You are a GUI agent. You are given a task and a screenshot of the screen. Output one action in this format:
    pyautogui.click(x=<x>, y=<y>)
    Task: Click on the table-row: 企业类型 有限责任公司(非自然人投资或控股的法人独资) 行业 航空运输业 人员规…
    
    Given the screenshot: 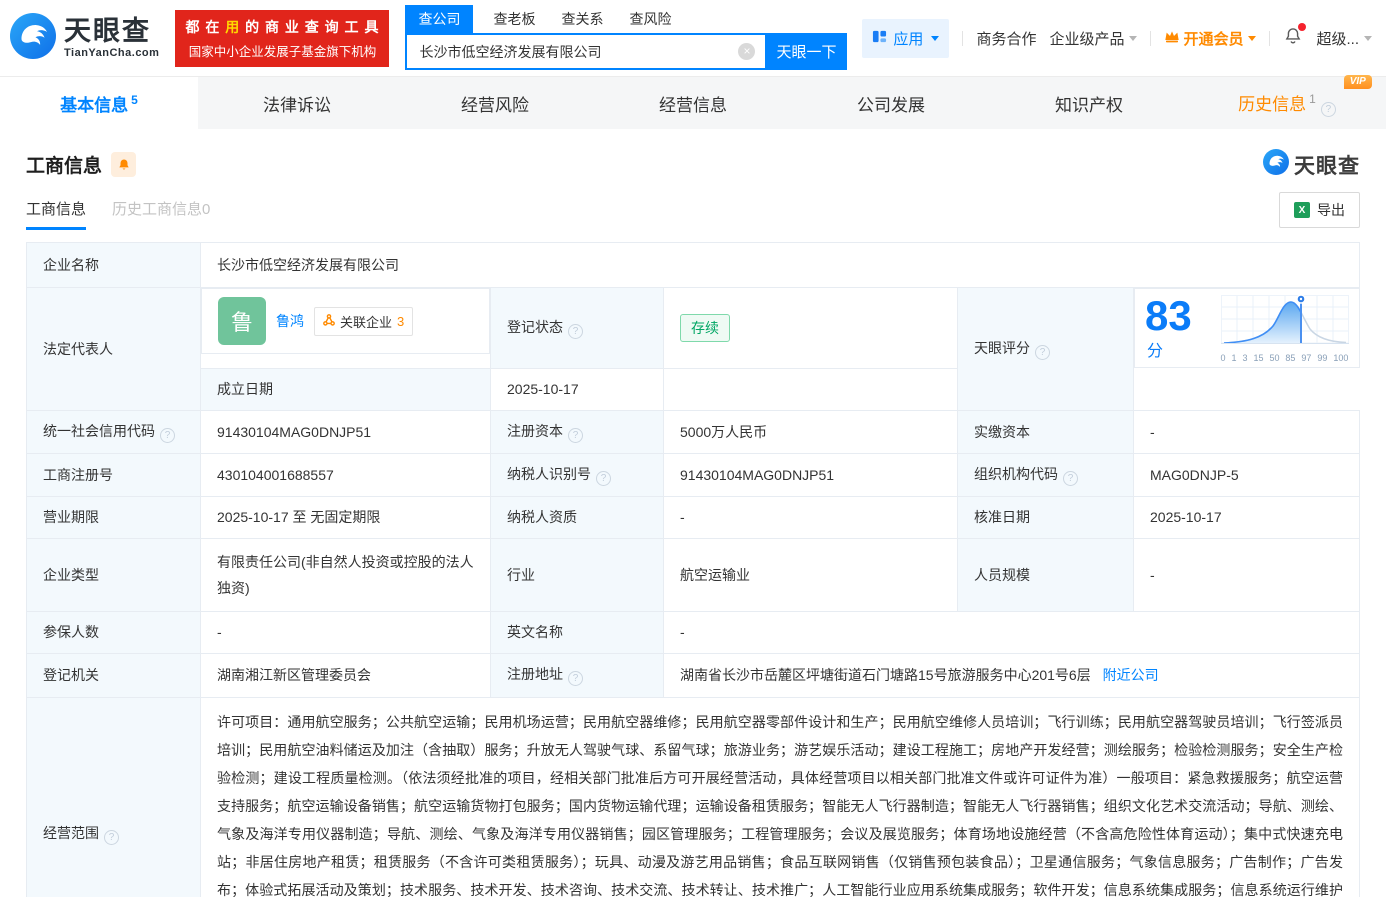 What is the action you would take?
    pyautogui.click(x=693, y=574)
    